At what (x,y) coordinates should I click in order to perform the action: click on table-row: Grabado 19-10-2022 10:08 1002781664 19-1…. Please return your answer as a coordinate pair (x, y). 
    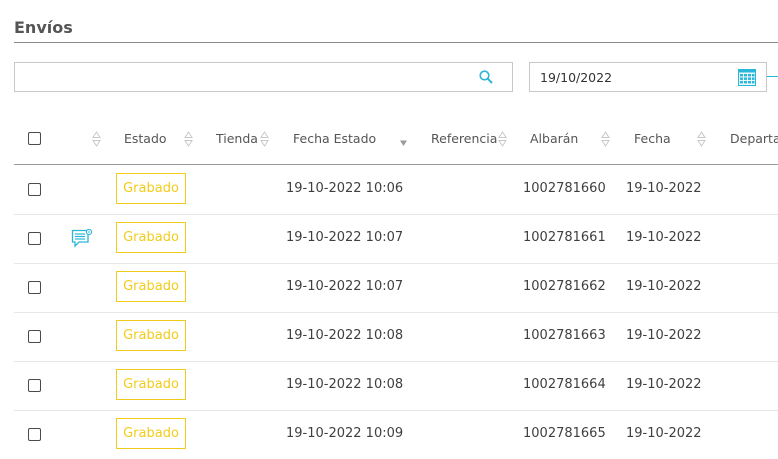
    Looking at the image, I should click on (396, 386).